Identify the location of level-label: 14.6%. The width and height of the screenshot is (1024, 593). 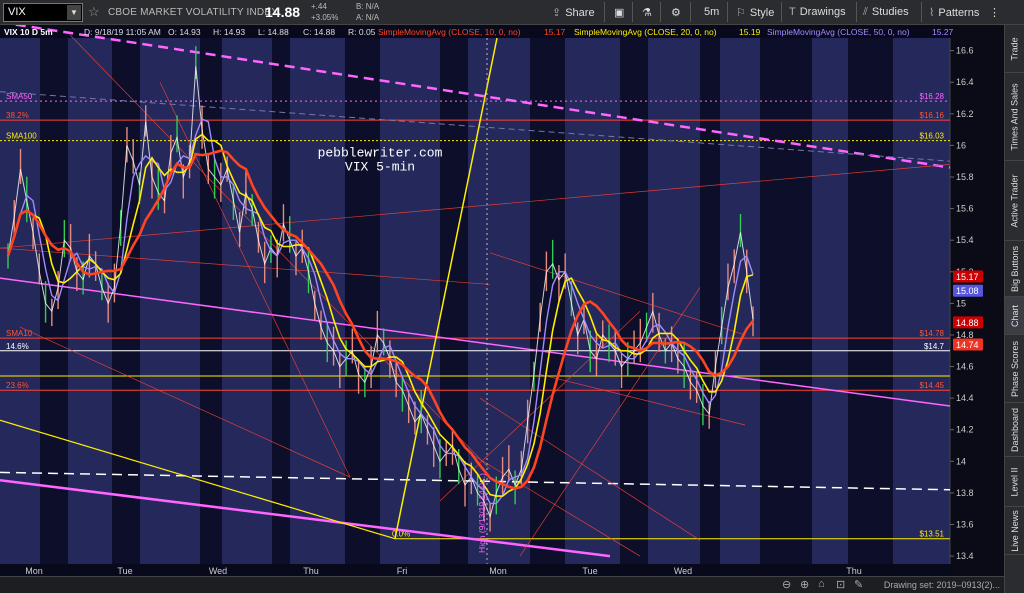
(17, 346).